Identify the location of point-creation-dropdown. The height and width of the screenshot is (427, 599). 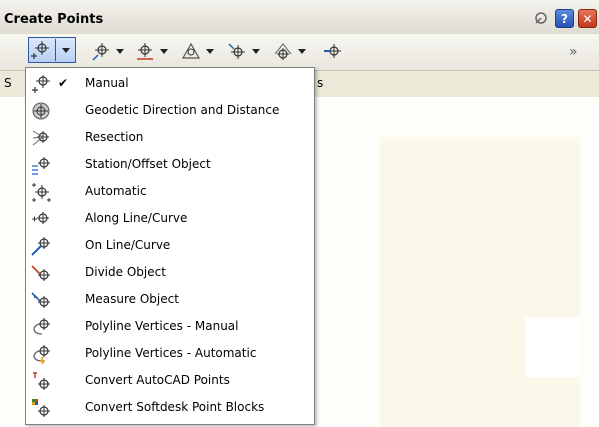
(52, 50).